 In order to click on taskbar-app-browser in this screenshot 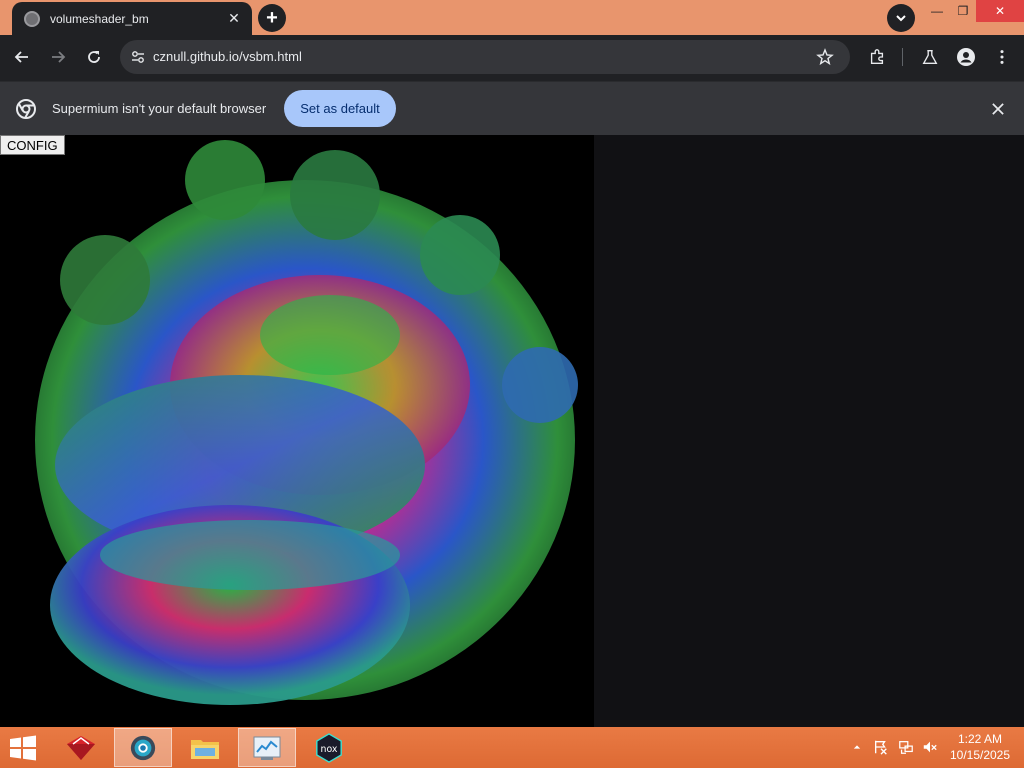, I will do `click(143, 747)`.